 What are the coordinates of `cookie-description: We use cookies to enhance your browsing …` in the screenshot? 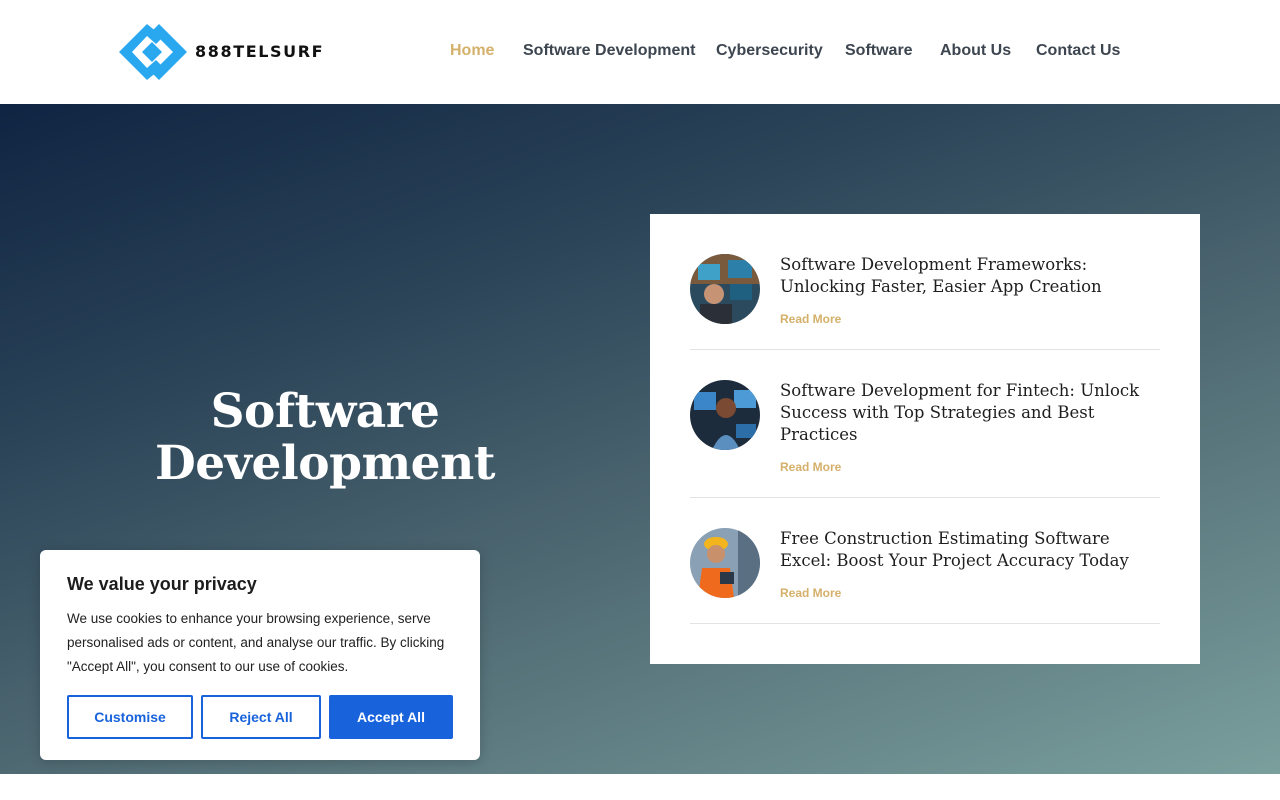 It's located at (256, 642).